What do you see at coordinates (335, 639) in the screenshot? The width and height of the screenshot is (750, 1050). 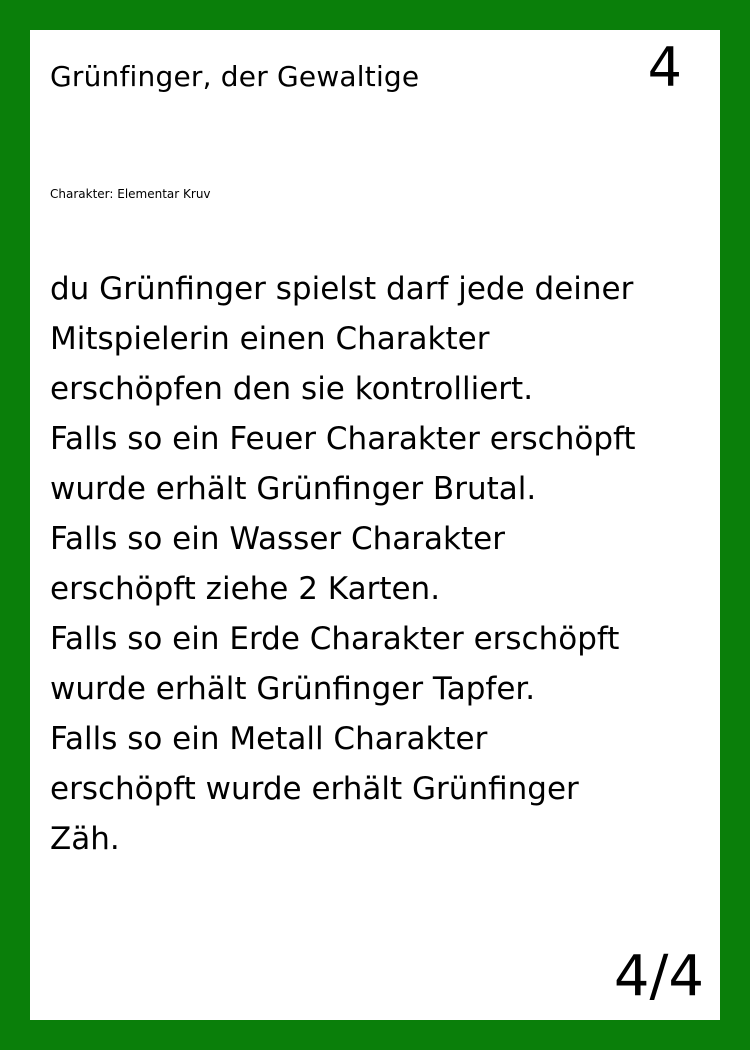 I see `rules-line: Falls so ein Erde Charakter erschöpft` at bounding box center [335, 639].